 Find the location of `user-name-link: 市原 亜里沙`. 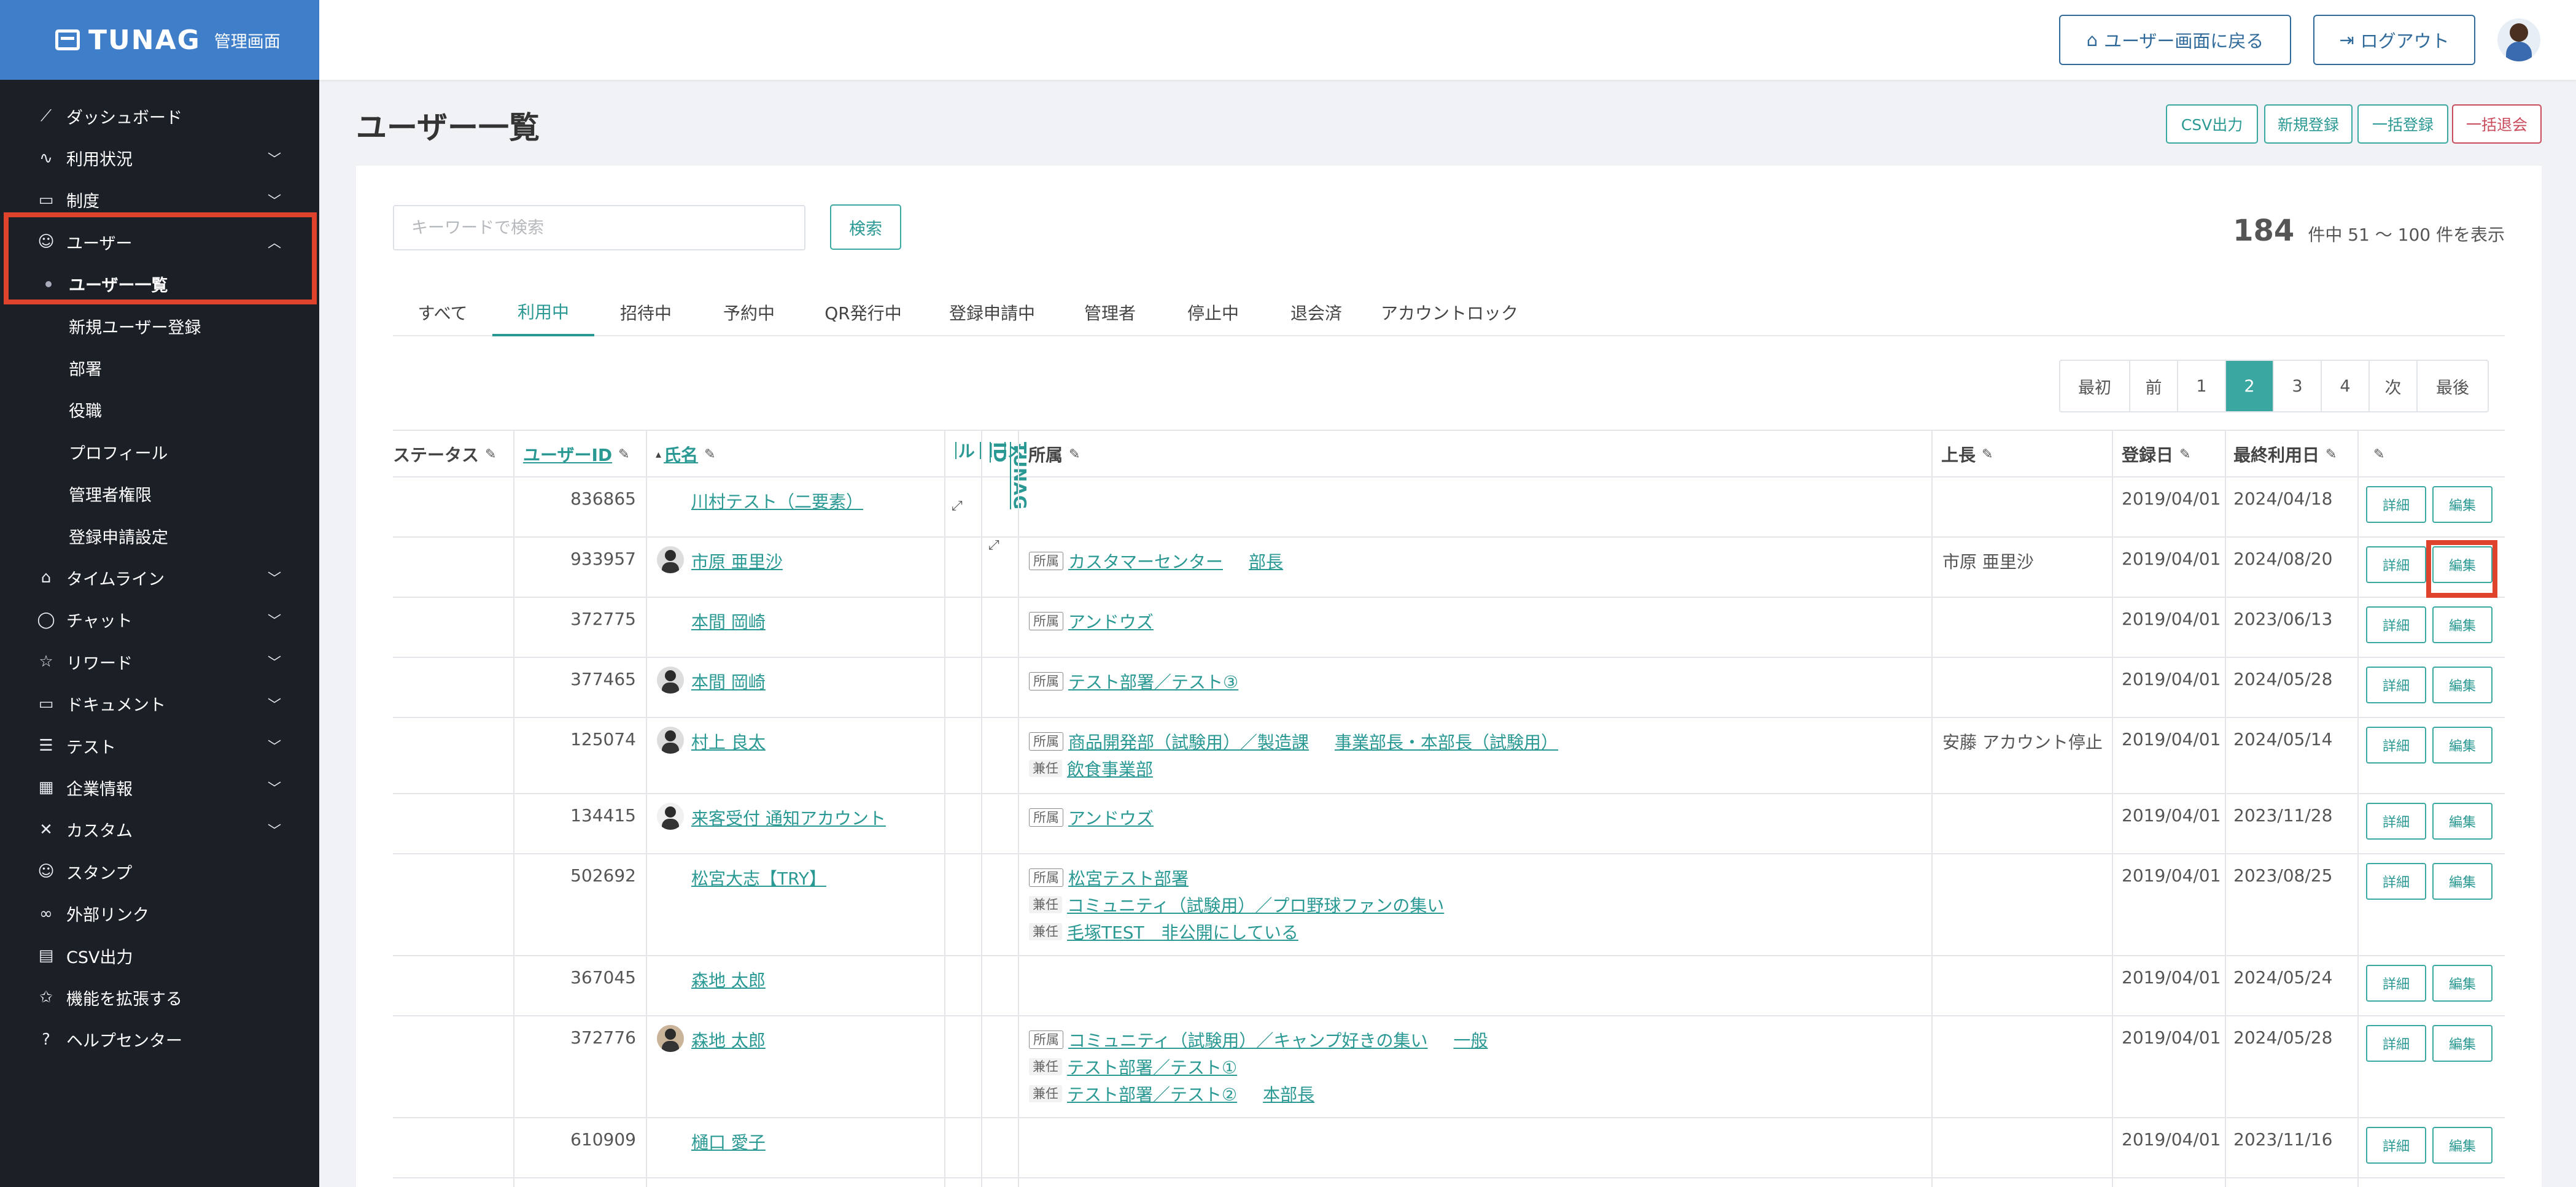

user-name-link: 市原 亜里沙 is located at coordinates (737, 561).